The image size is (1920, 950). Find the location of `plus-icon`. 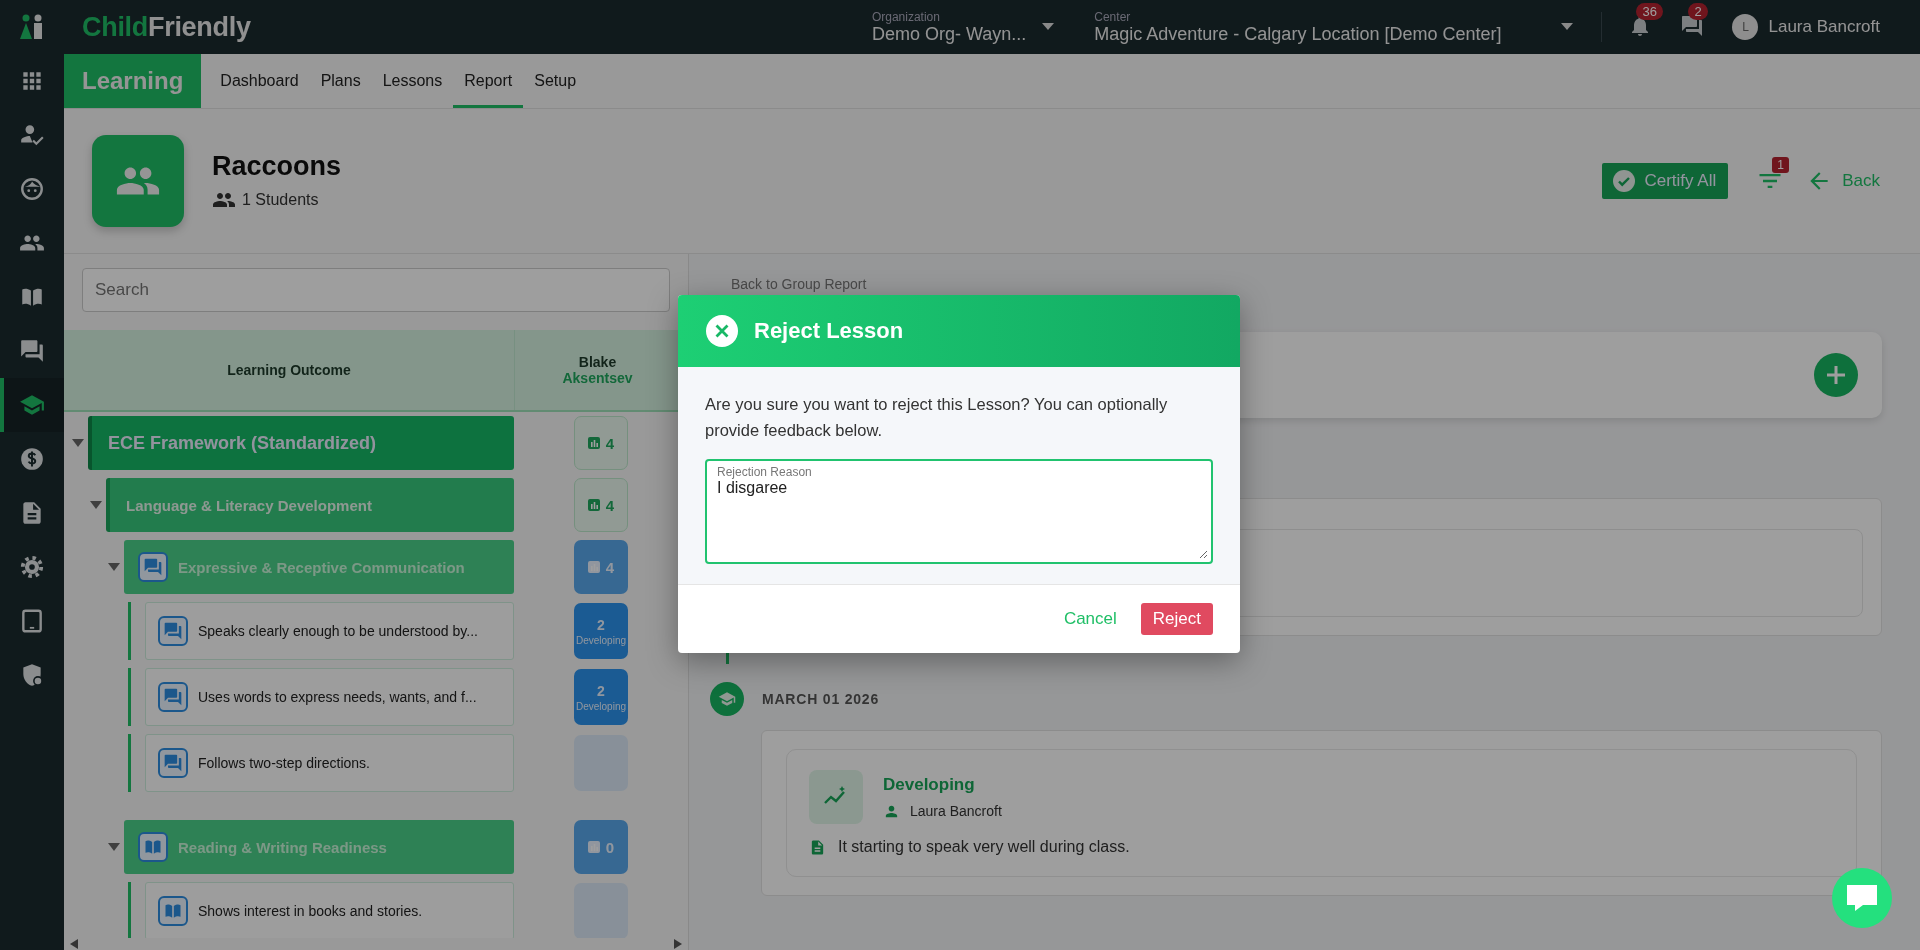

plus-icon is located at coordinates (1836, 375).